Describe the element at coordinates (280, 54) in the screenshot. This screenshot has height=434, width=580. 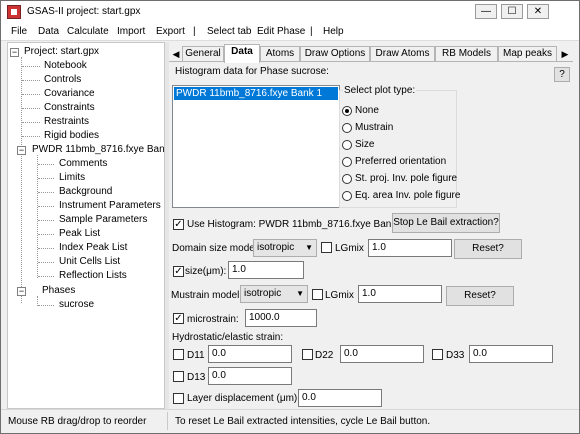
I see `tab-atoms: Atoms` at that location.